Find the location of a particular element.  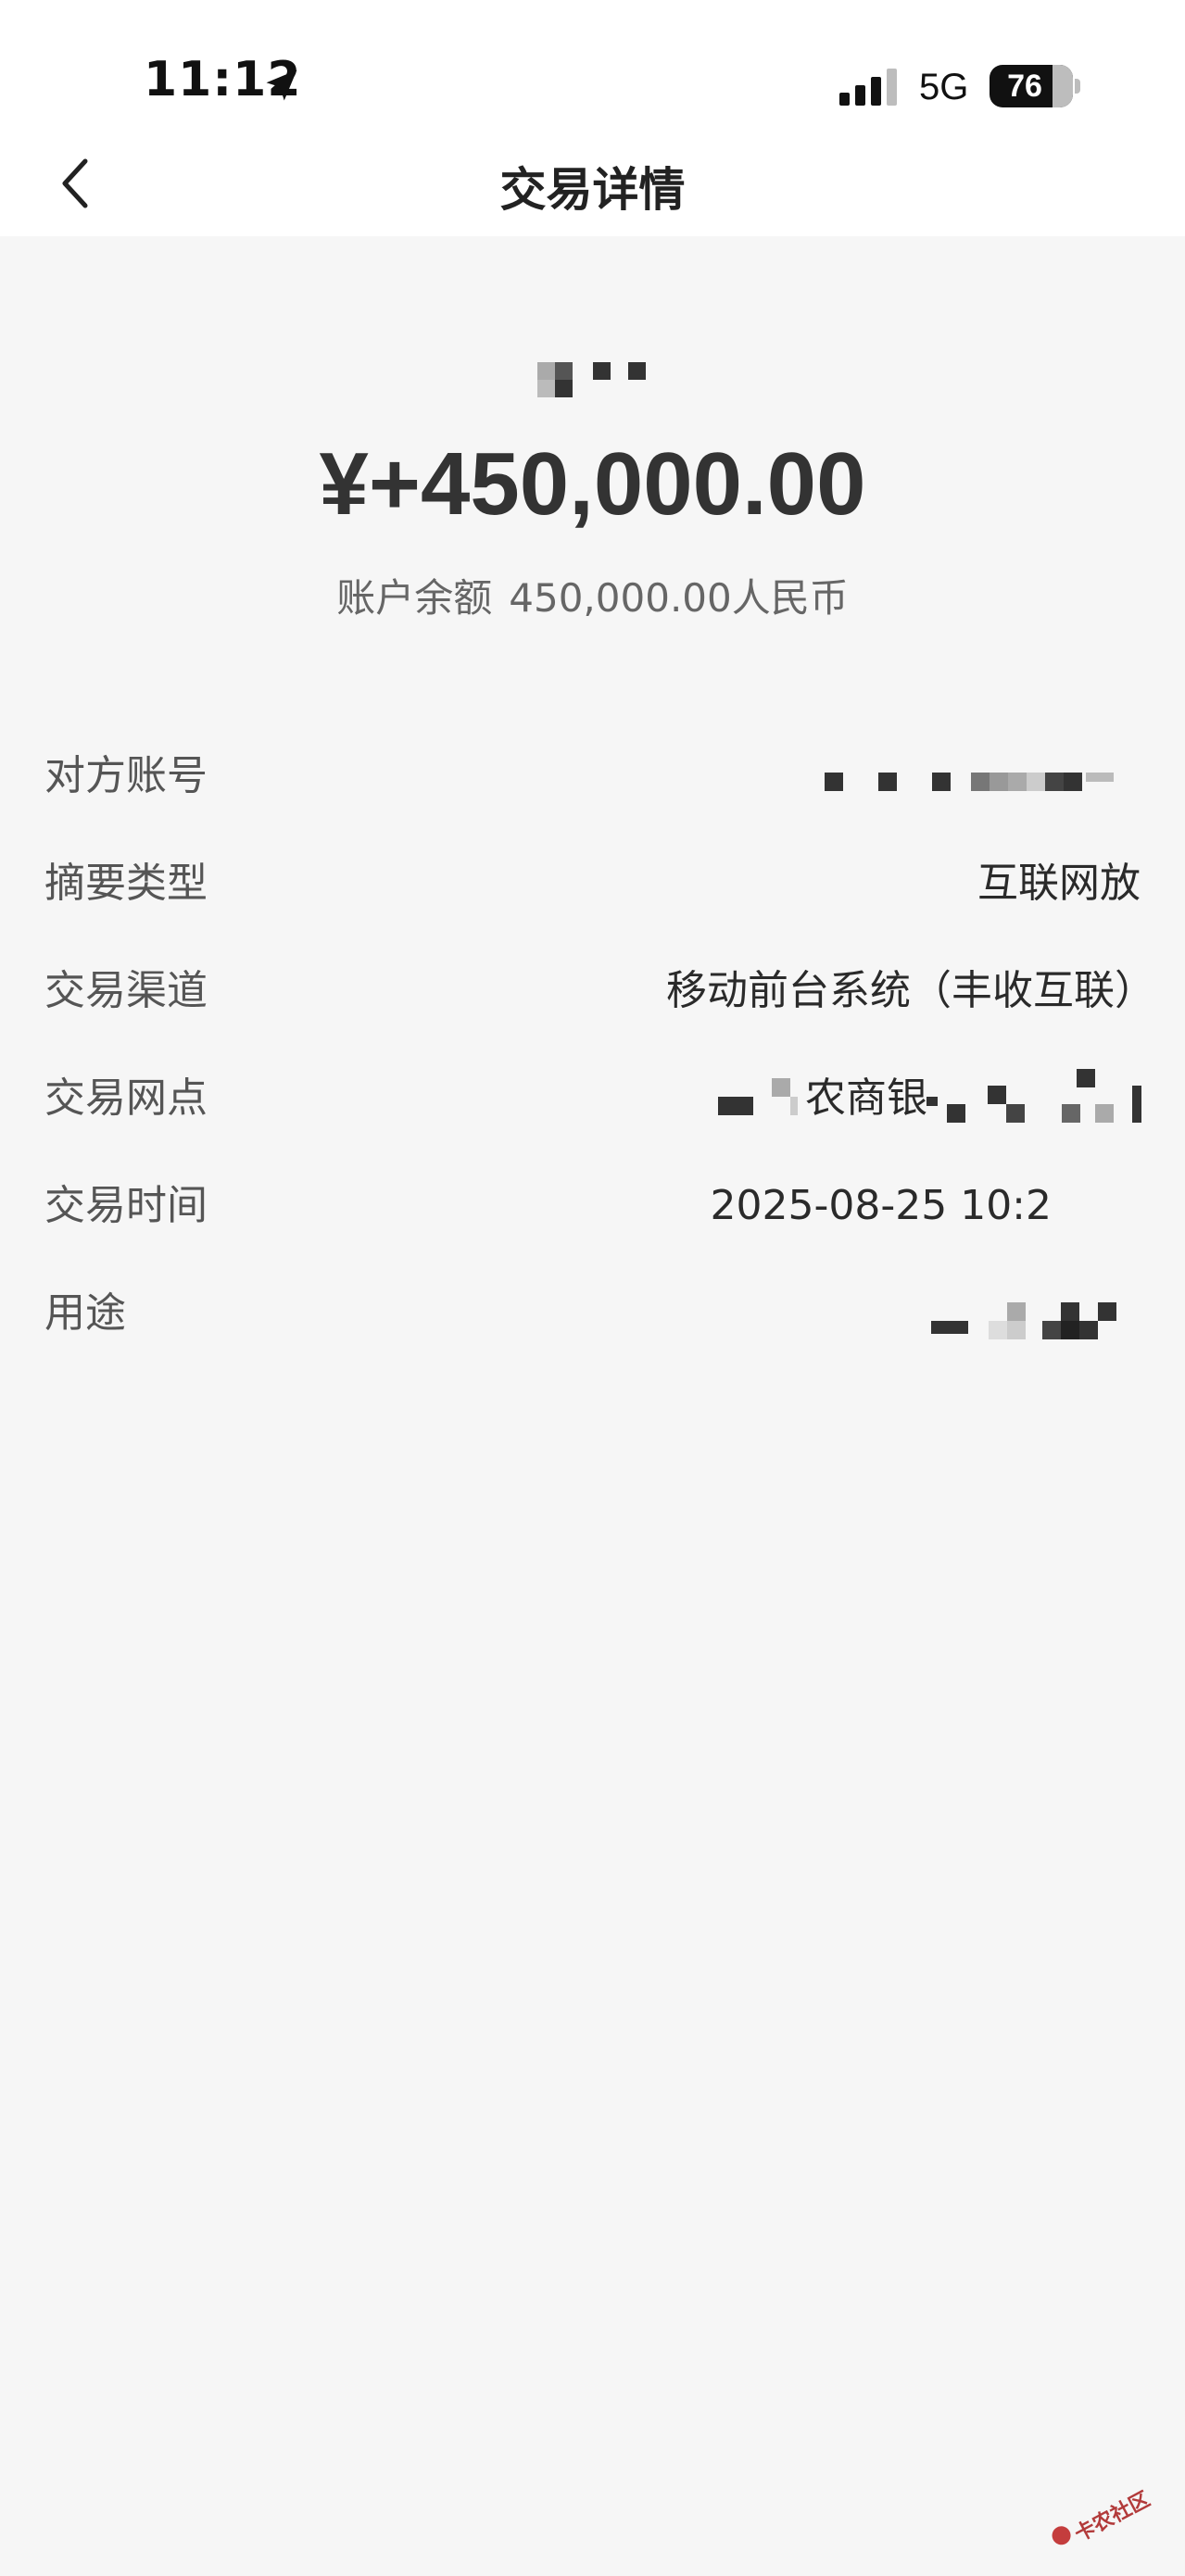

chevron-left-icon is located at coordinates (75, 183).